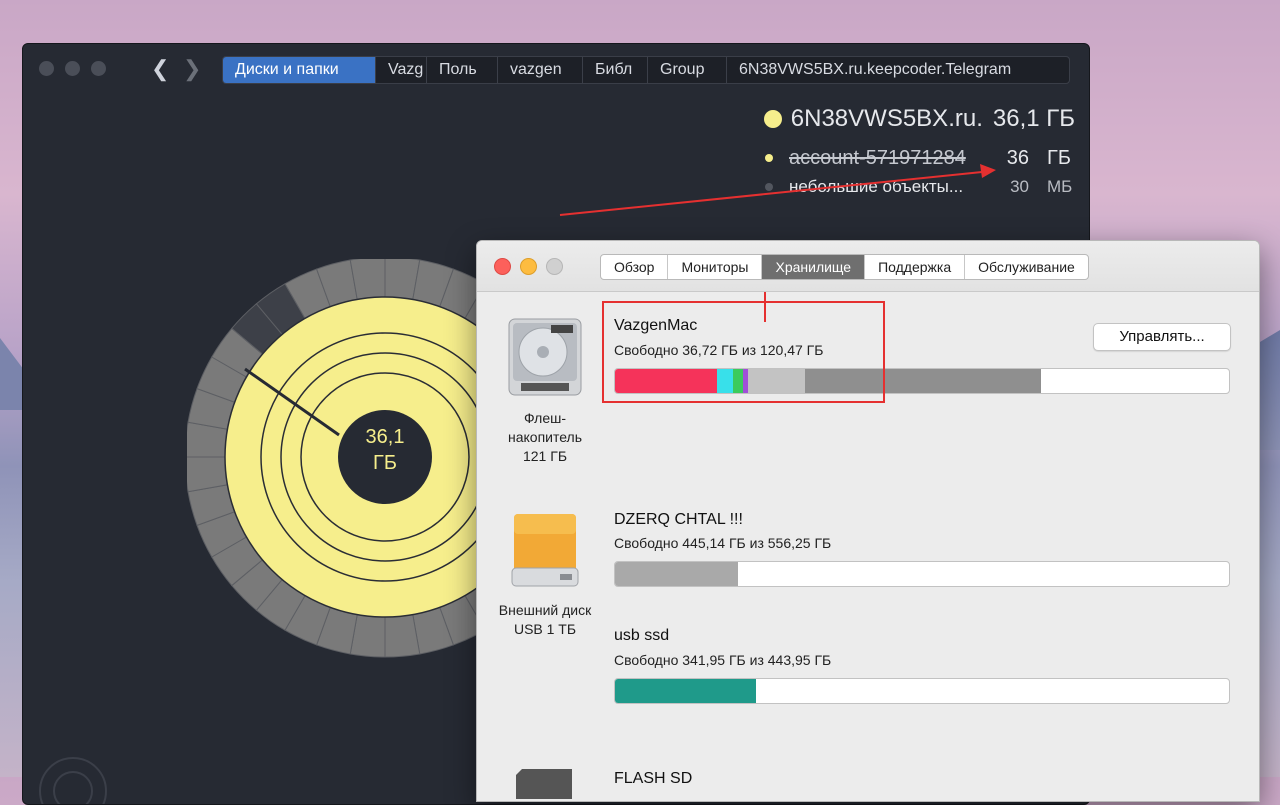 The width and height of the screenshot is (1280, 805). Describe the element at coordinates (1033, 118) in the screenshot. I see `selected-folder-size: 36,1 ГБ` at that location.